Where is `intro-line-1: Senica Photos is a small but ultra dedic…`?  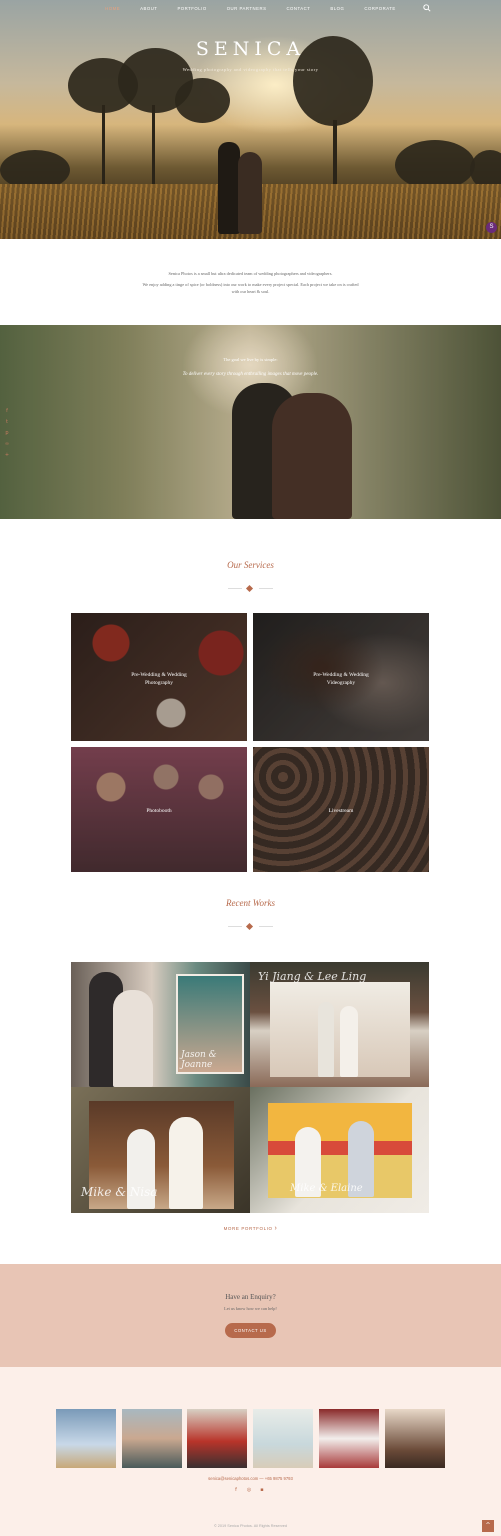
intro-line-1: Senica Photos is a small but ultra dedic… is located at coordinates (250, 273).